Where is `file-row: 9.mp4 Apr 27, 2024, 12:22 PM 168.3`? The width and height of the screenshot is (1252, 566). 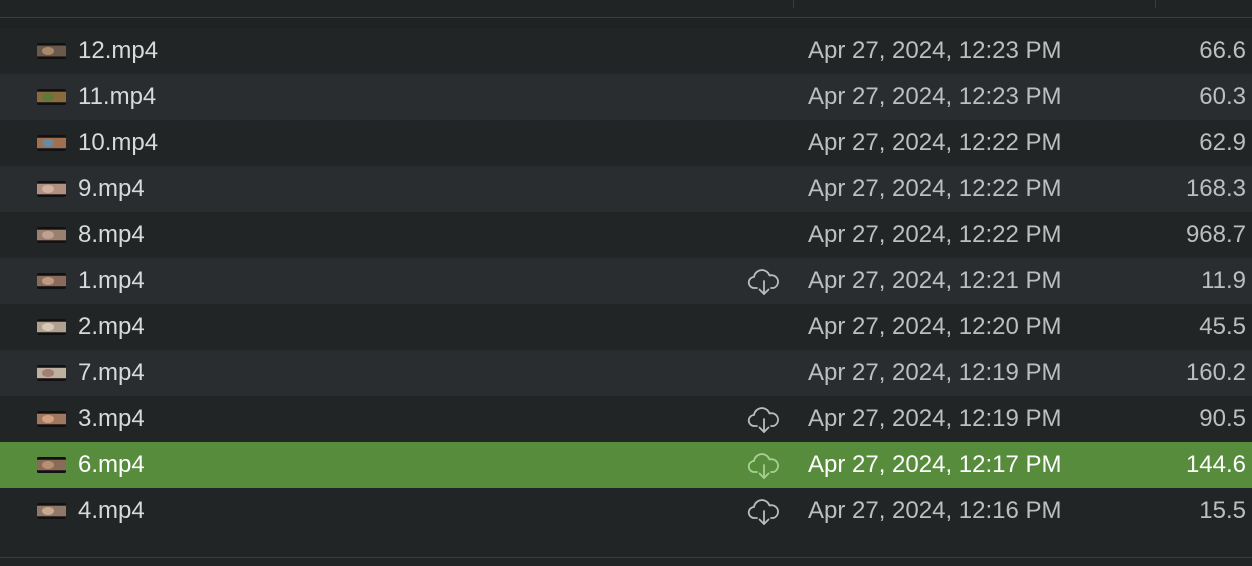 file-row: 9.mp4 Apr 27, 2024, 12:22 PM 168.3 is located at coordinates (626, 189).